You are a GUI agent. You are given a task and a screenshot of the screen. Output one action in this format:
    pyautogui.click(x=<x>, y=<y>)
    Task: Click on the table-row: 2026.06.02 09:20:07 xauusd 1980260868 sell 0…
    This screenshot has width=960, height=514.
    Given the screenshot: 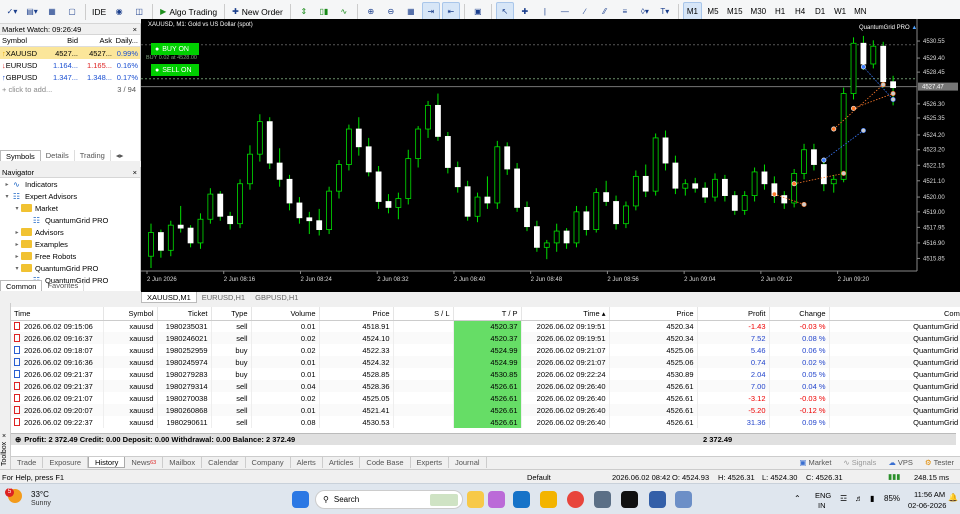 What is the action you would take?
    pyautogui.click(x=485, y=410)
    